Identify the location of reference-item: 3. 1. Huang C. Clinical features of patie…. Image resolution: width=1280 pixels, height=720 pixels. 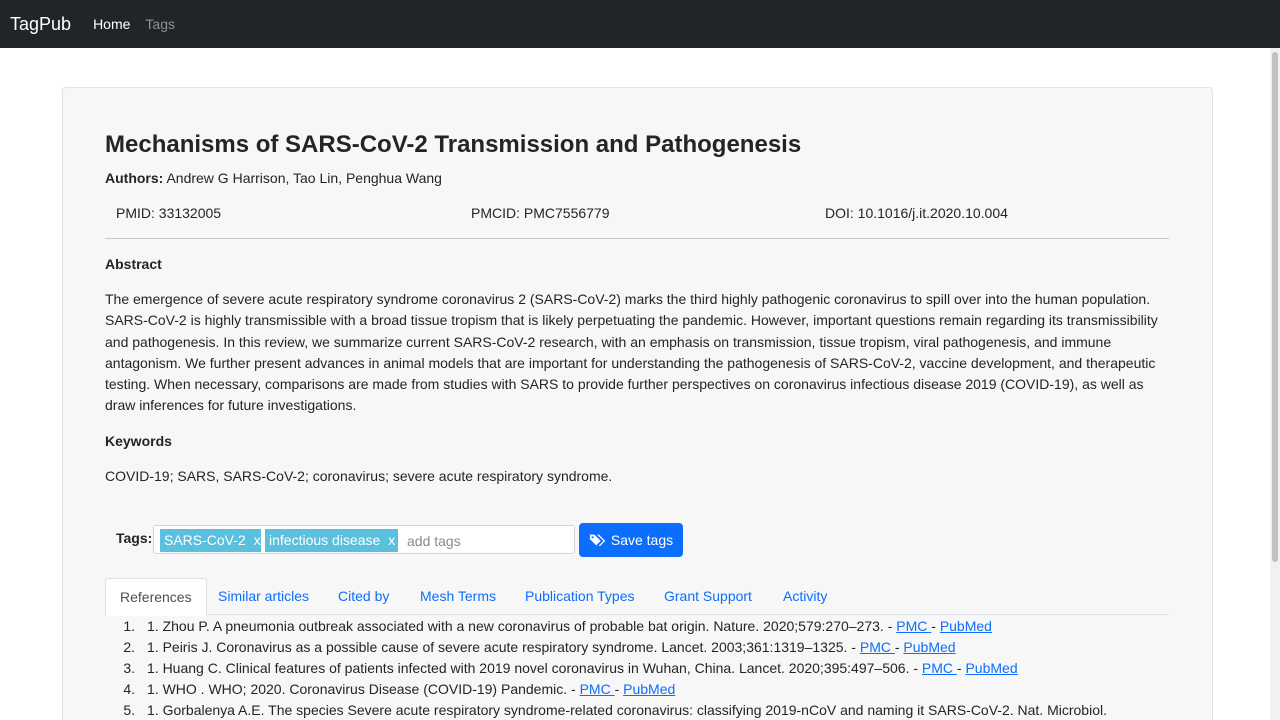
(561, 668).